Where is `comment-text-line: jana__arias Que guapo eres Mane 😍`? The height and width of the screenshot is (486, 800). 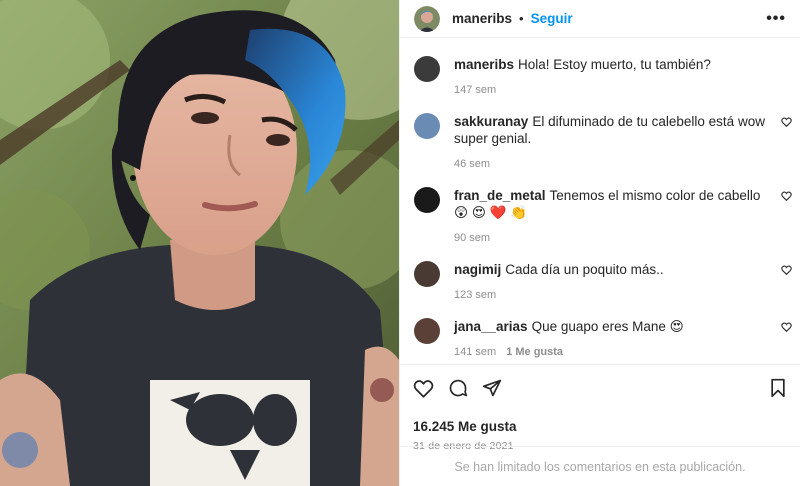
comment-text-line: jana__arias Que guapo eres Mane 😍 is located at coordinates (613, 326).